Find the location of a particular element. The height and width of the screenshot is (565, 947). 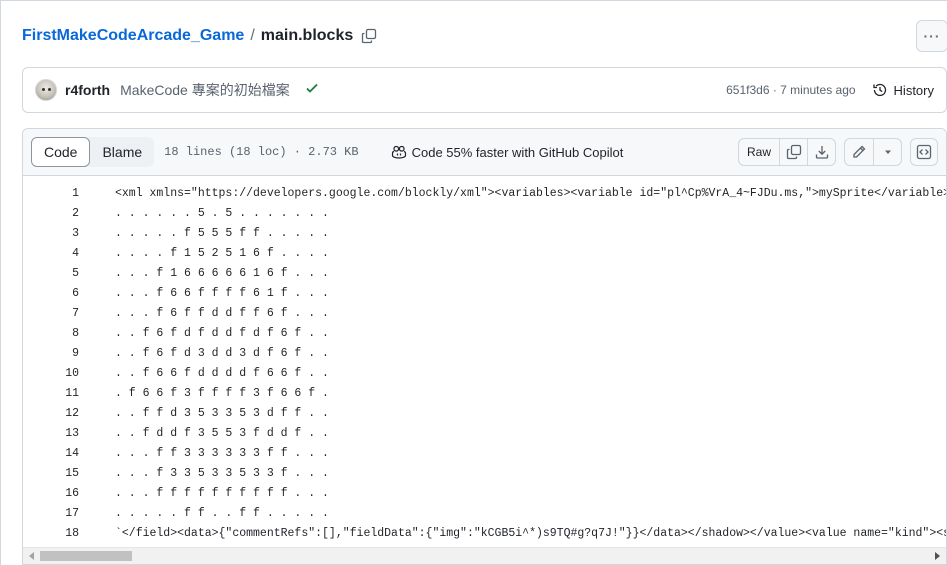

edit-button is located at coordinates (859, 152).